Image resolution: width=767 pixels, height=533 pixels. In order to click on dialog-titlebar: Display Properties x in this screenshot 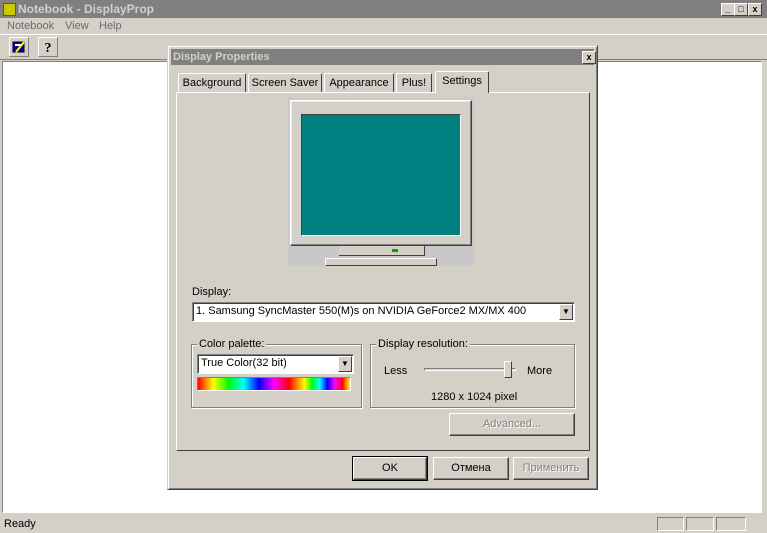, I will do `click(383, 57)`.